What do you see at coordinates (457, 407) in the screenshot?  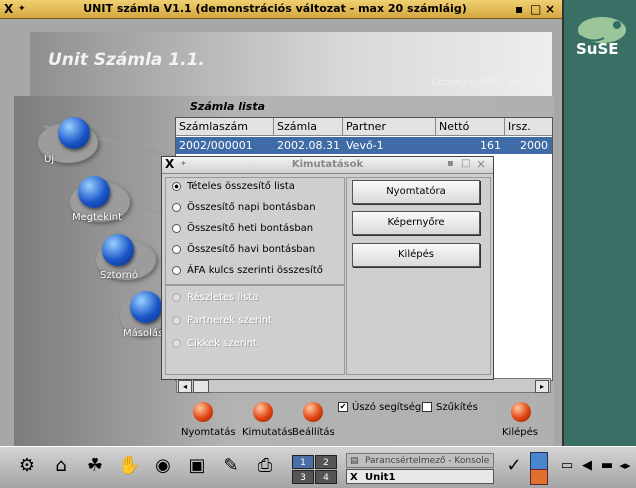 I see `checkbox-label: Szűkítés` at bounding box center [457, 407].